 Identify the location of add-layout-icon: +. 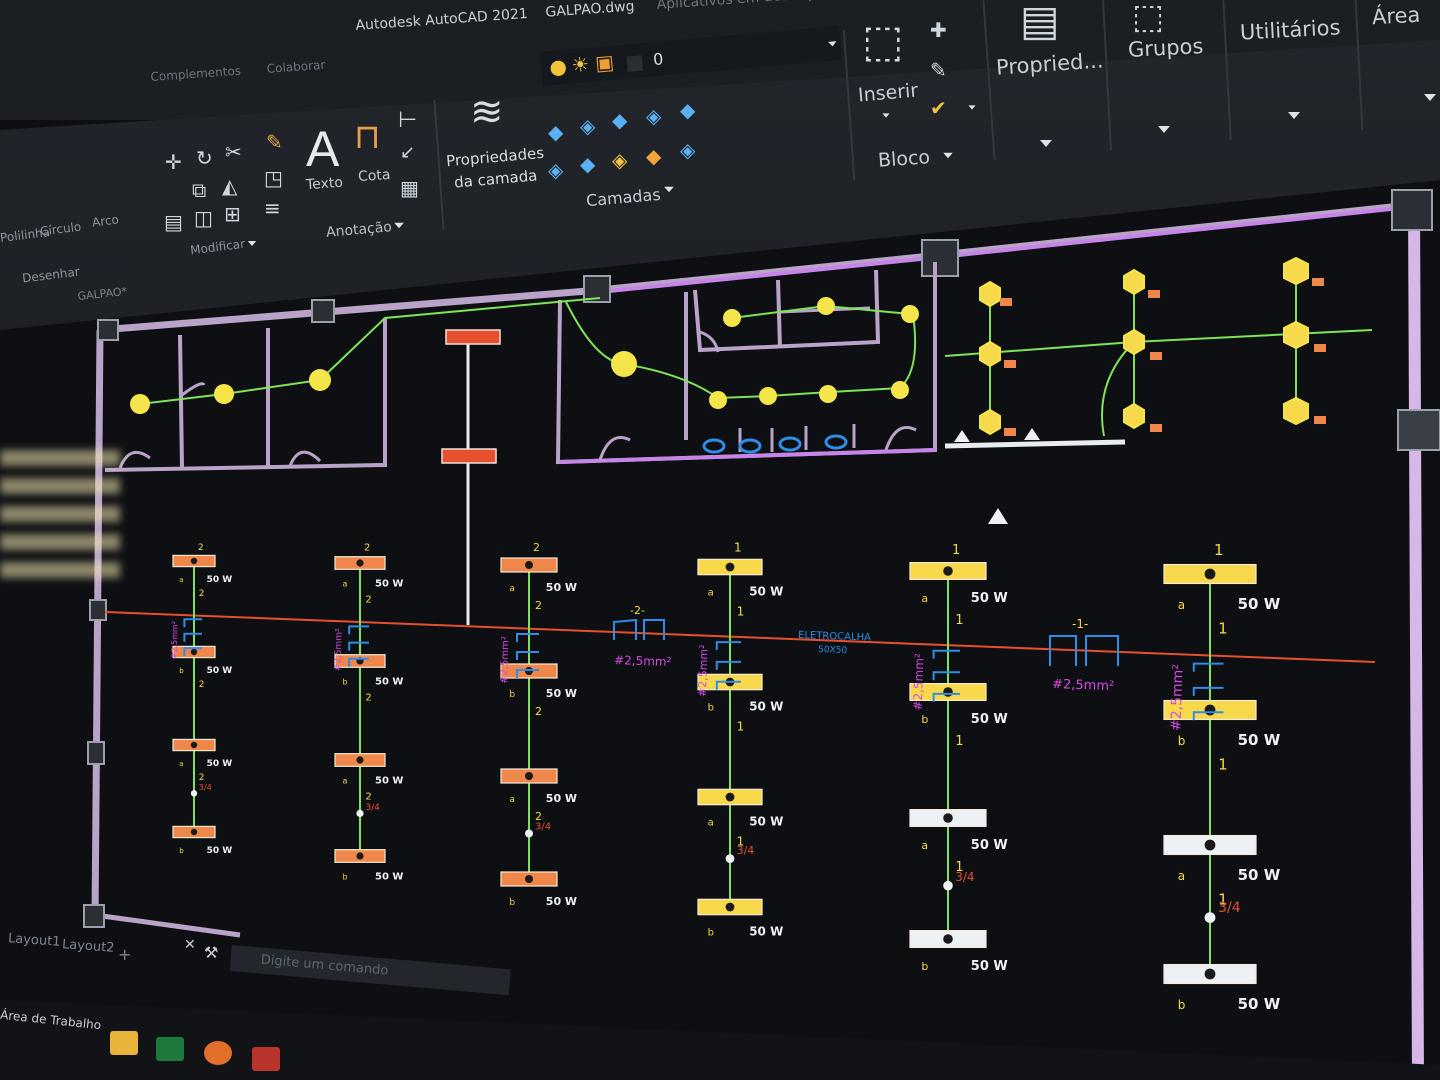
(124, 954).